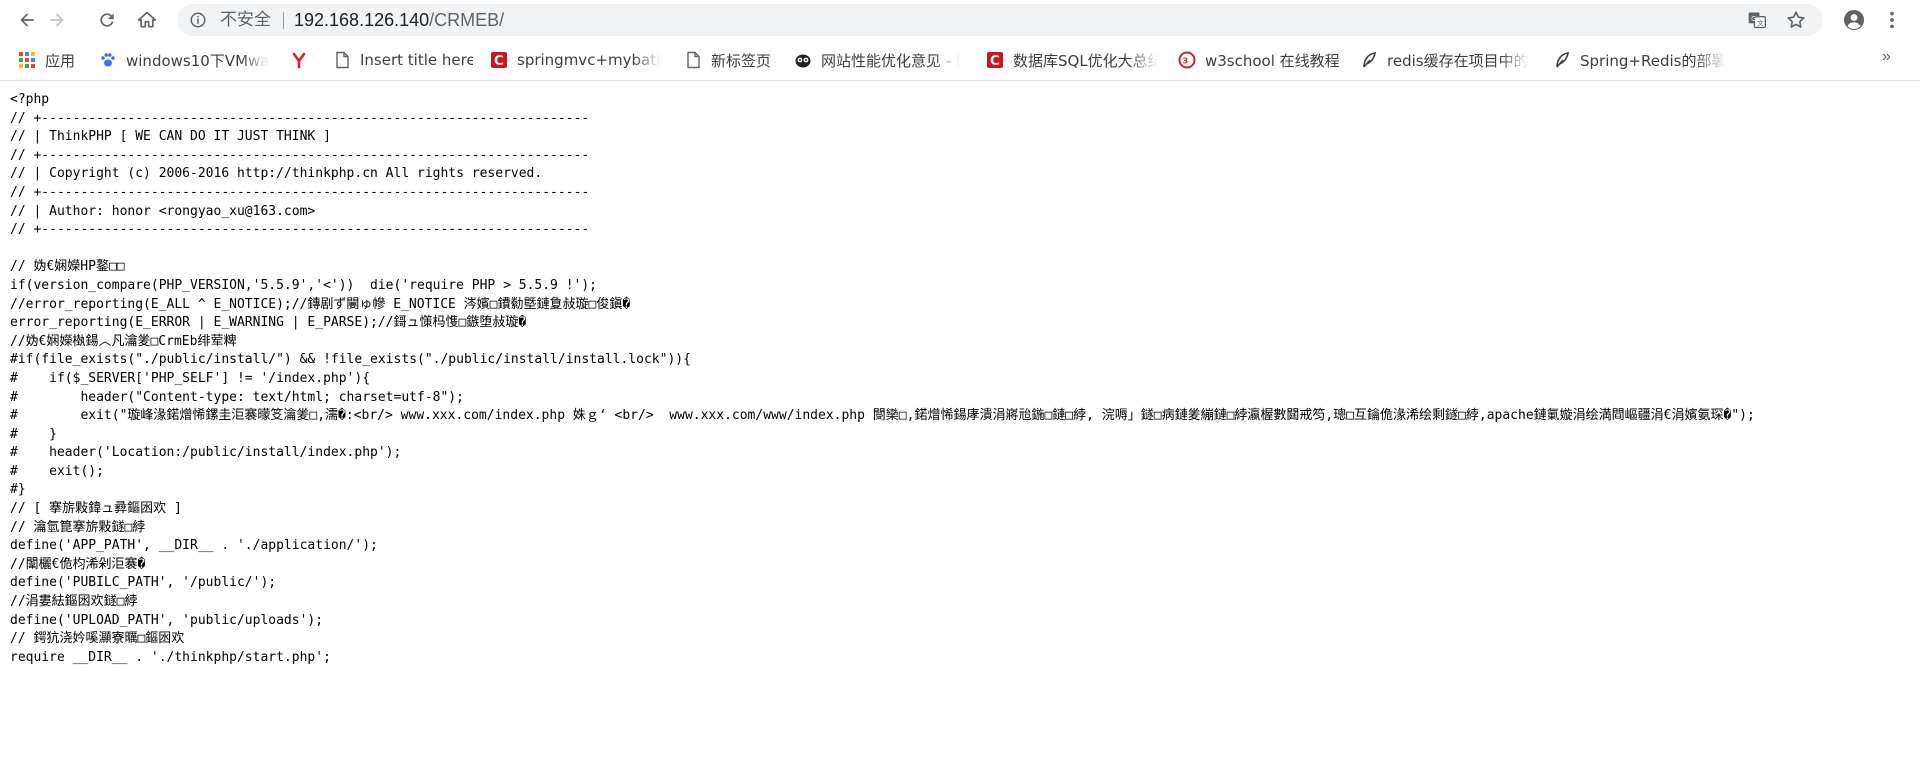 The image size is (1920, 778). I want to click on bookmark-label: springmvc+mybatis, so click(589, 60).